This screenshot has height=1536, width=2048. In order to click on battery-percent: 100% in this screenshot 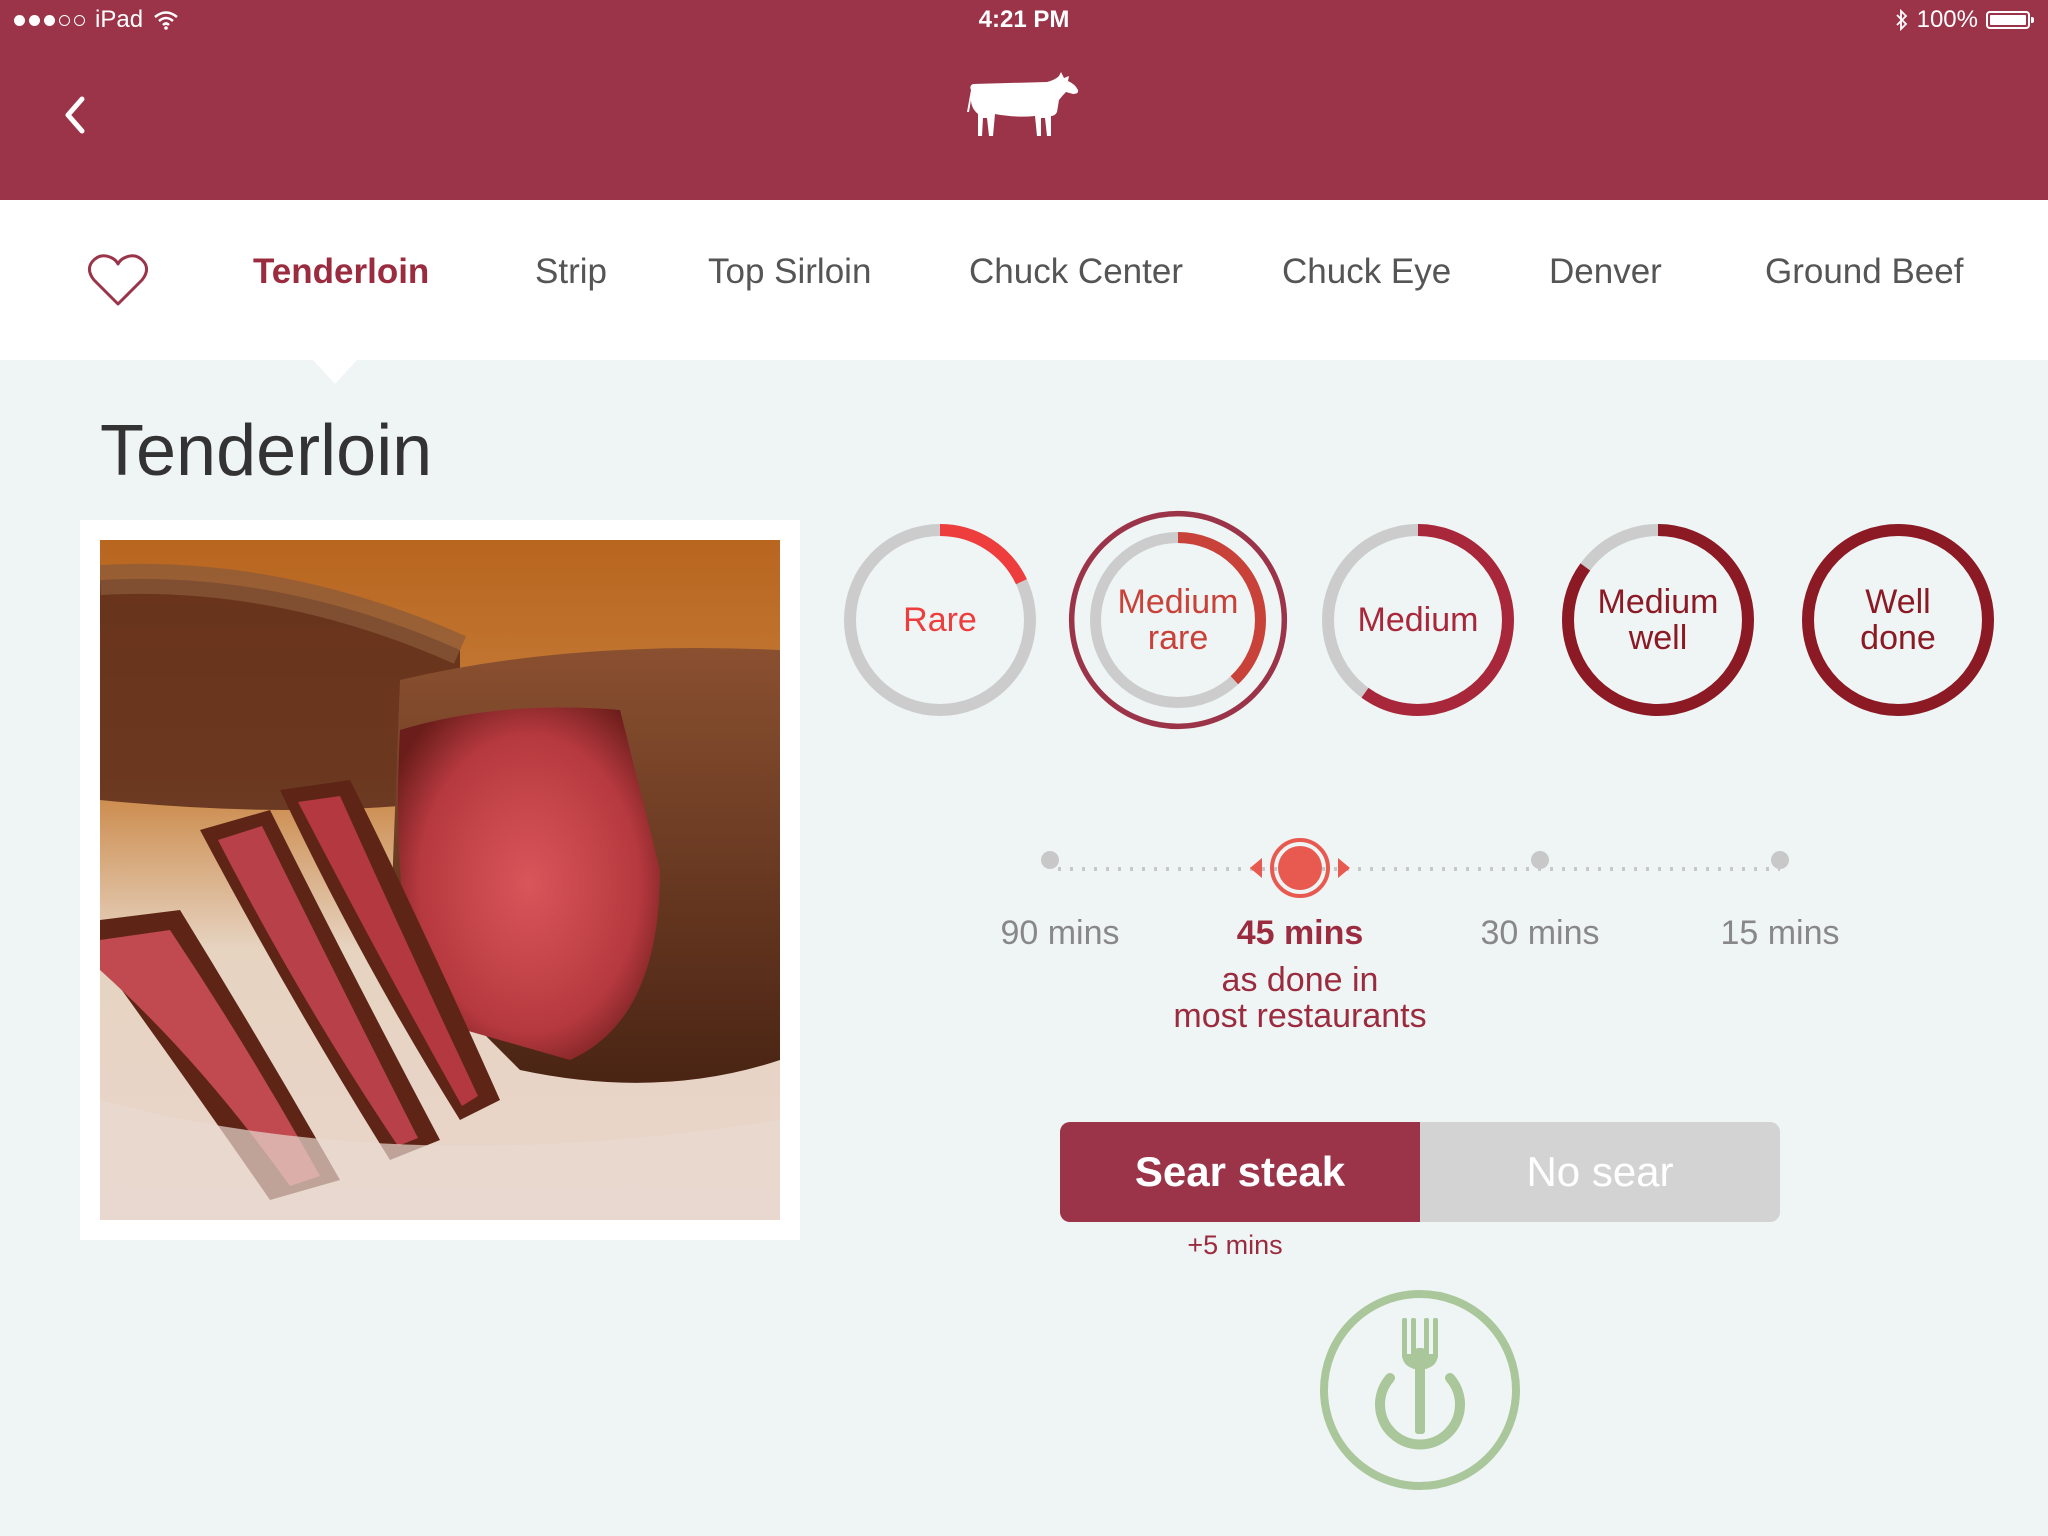, I will do `click(1947, 19)`.